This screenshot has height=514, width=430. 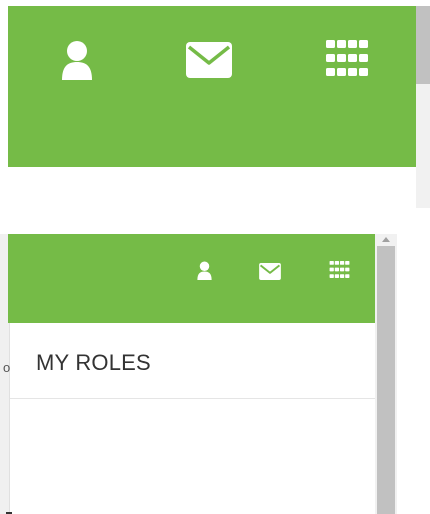 What do you see at coordinates (386, 239) in the screenshot?
I see `scroll-up-arrow-icon` at bounding box center [386, 239].